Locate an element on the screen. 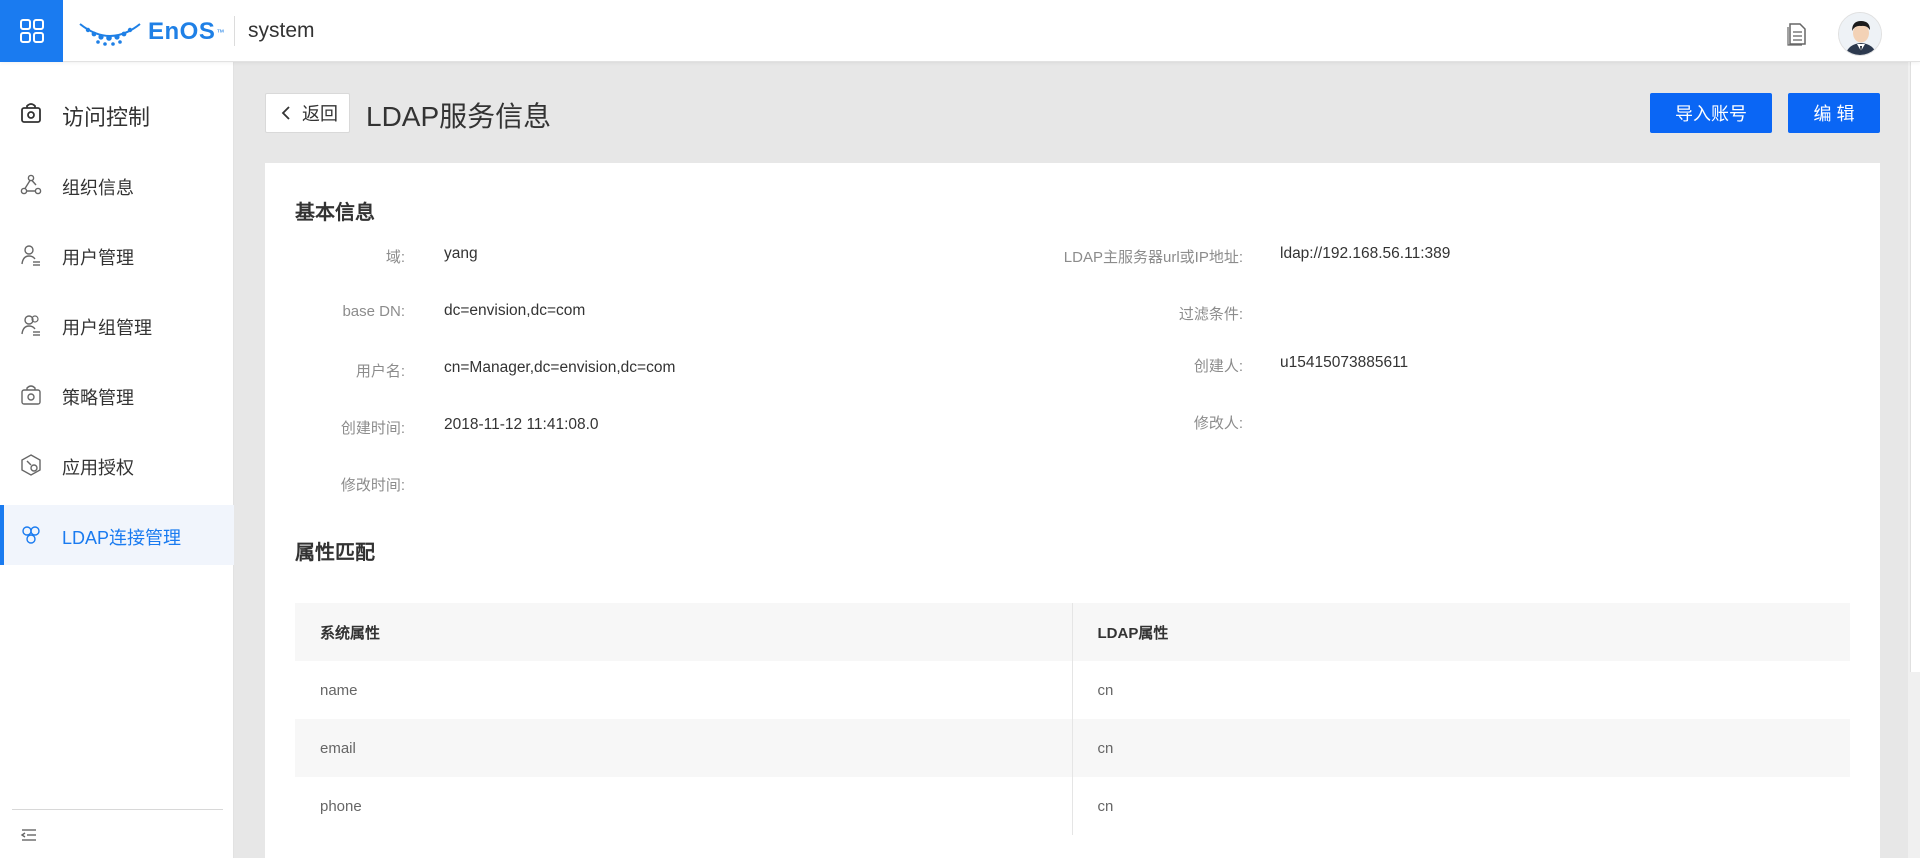  field-label-domain: 域: is located at coordinates (395, 257).